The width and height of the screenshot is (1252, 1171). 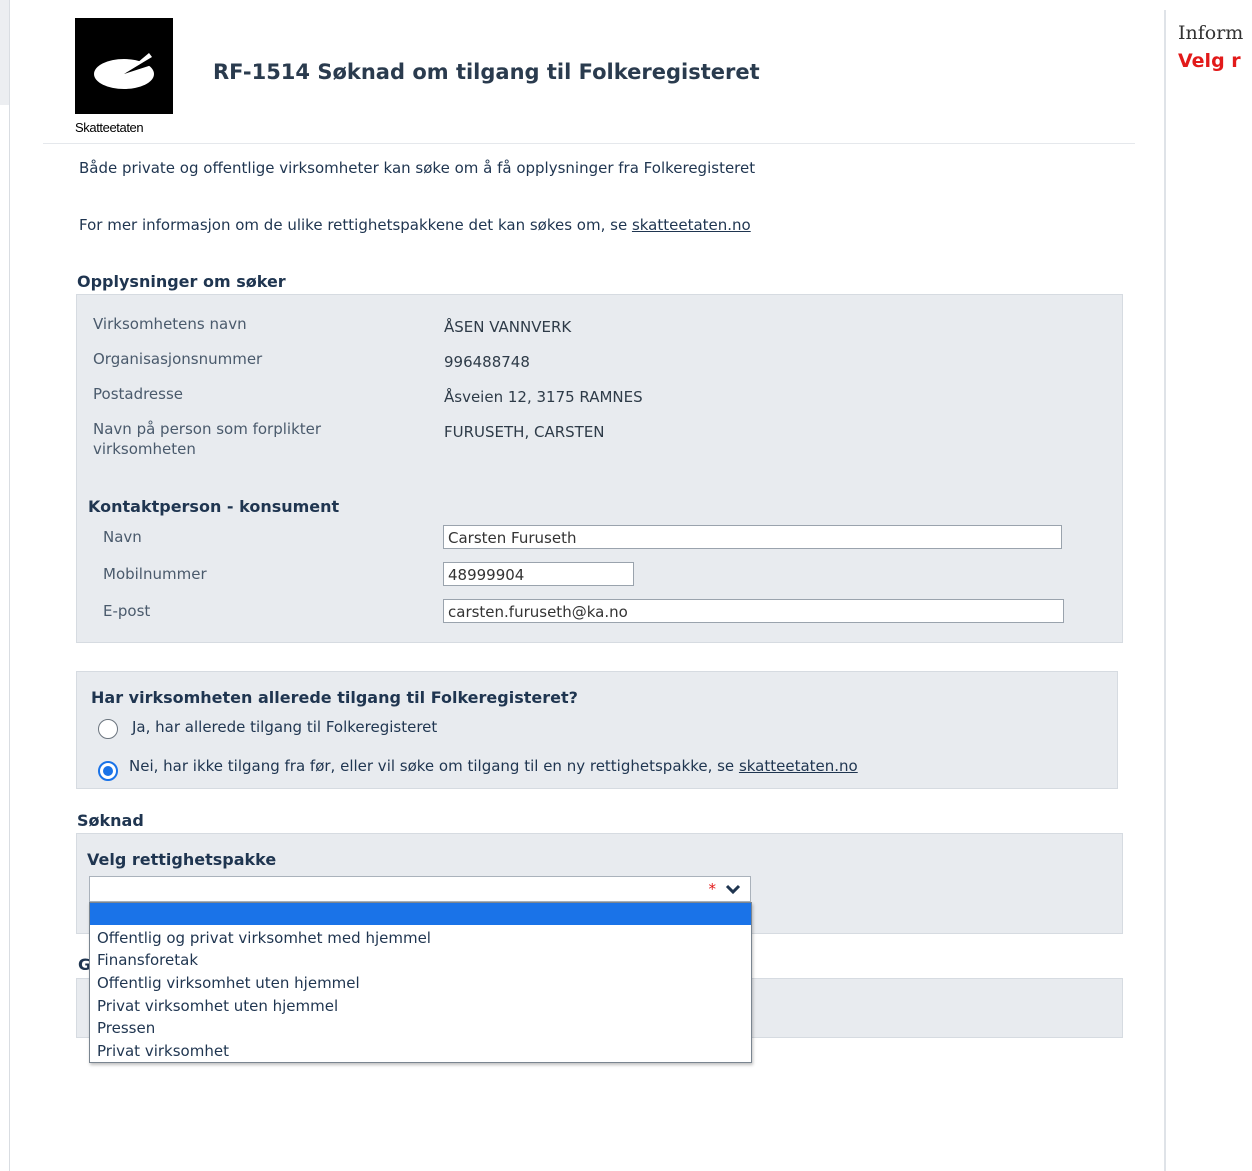 I want to click on contact-name-label: Navn, so click(x=122, y=537).